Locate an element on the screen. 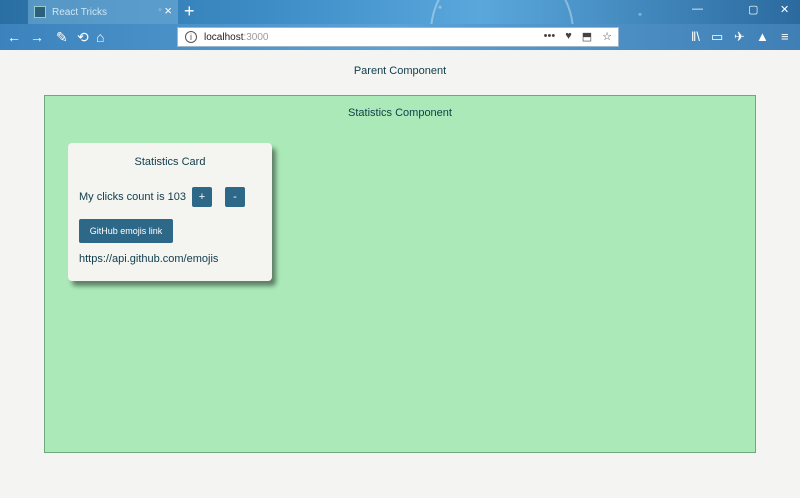 The width and height of the screenshot is (800, 498). increment-button: + is located at coordinates (202, 197).